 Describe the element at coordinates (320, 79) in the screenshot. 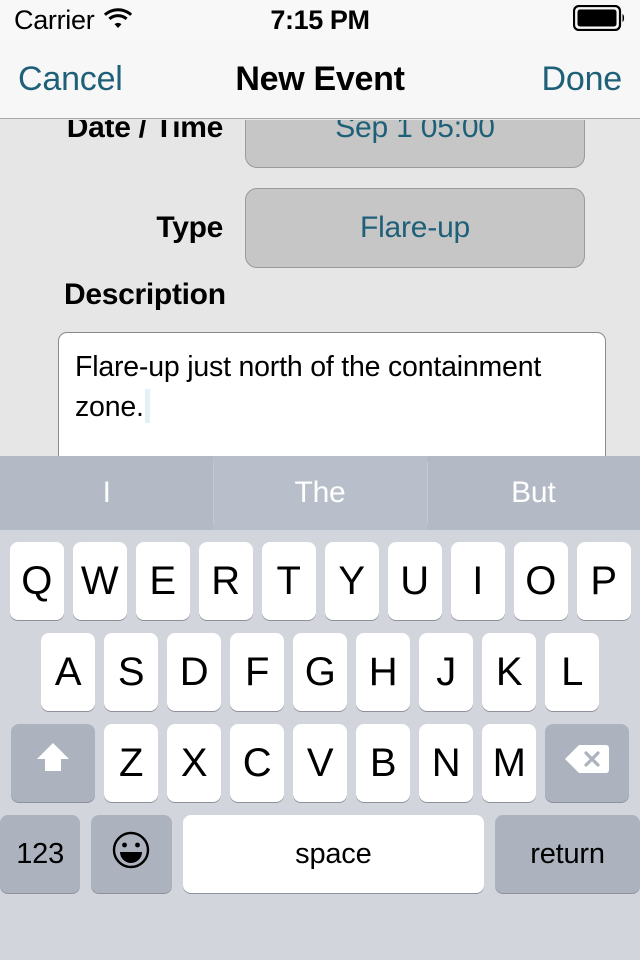

I see `navigation-bar: Cancel New Event Done` at that location.